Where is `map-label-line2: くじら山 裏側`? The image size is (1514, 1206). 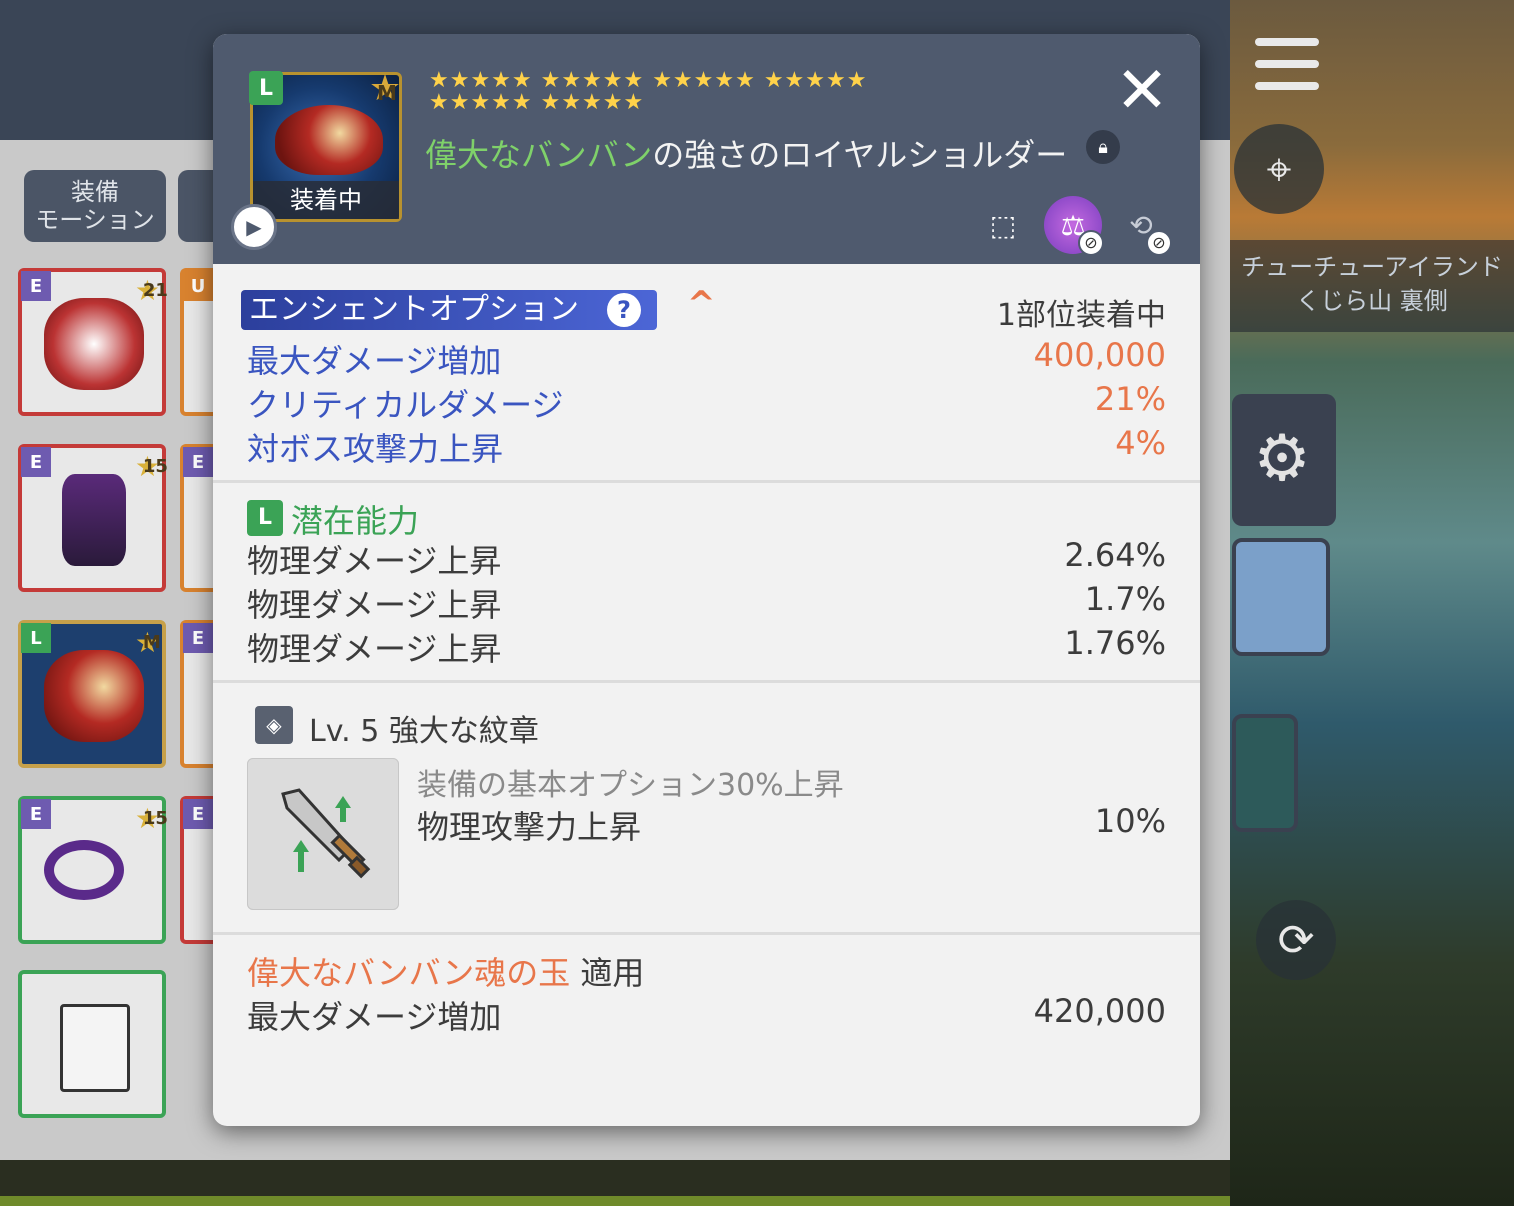
map-label-line2: くじら山 裏側 is located at coordinates (1372, 301).